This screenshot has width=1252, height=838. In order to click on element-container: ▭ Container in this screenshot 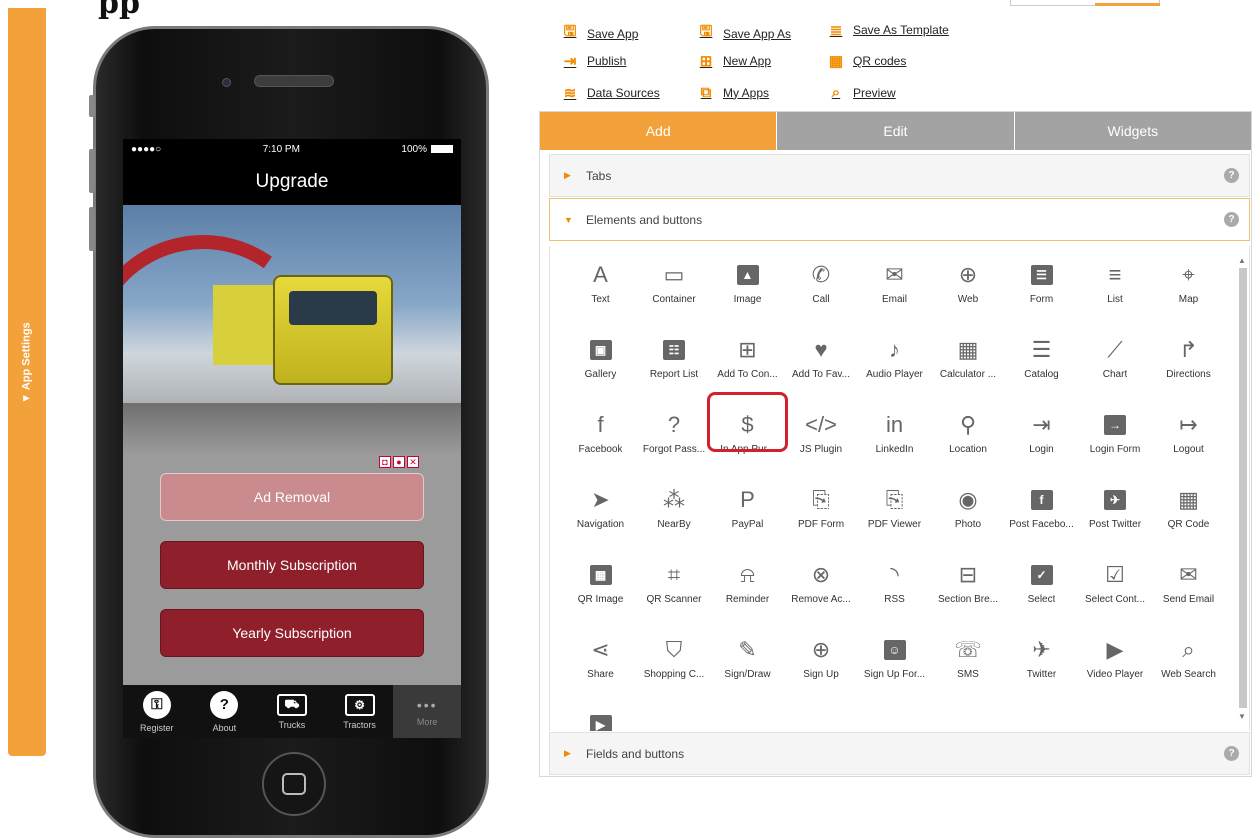, I will do `click(674, 293)`.